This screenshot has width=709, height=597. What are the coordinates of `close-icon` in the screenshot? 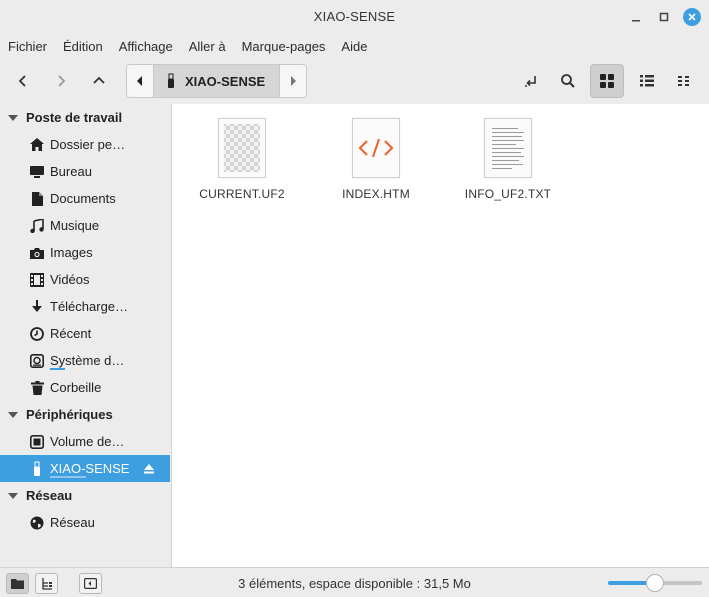 It's located at (692, 17).